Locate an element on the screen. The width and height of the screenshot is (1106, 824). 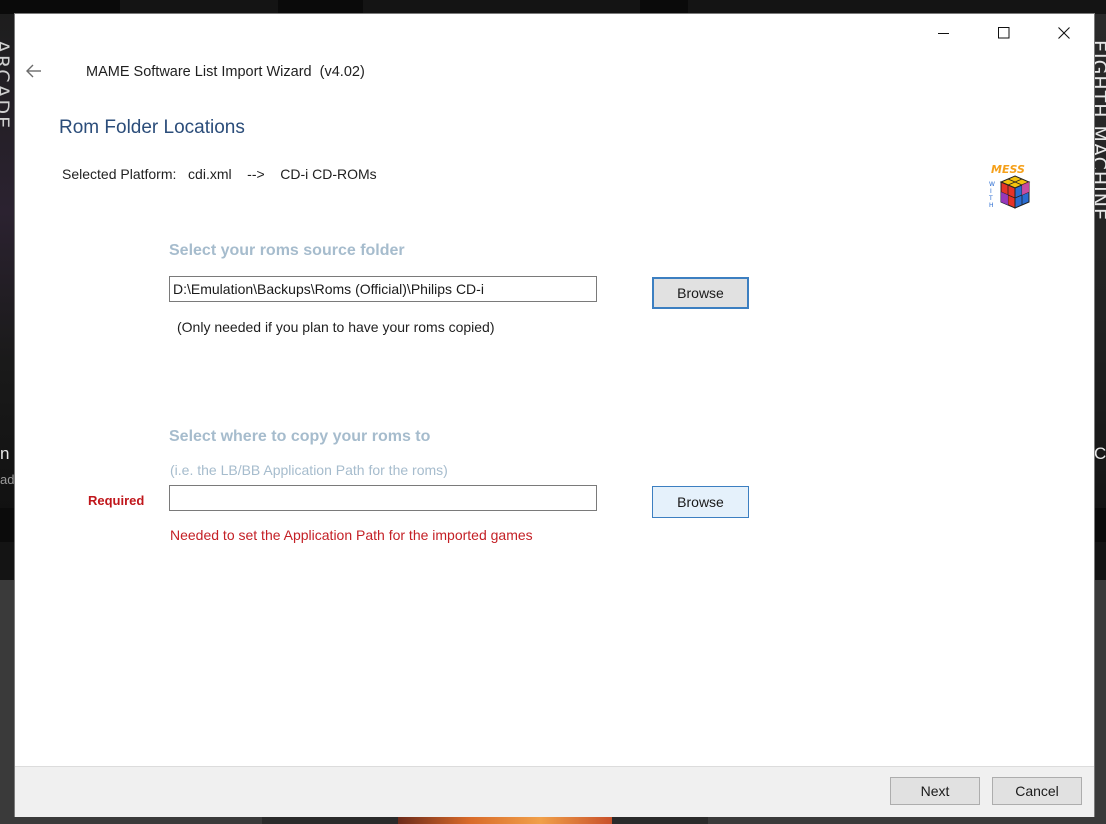
required-label: Required is located at coordinates (116, 500).